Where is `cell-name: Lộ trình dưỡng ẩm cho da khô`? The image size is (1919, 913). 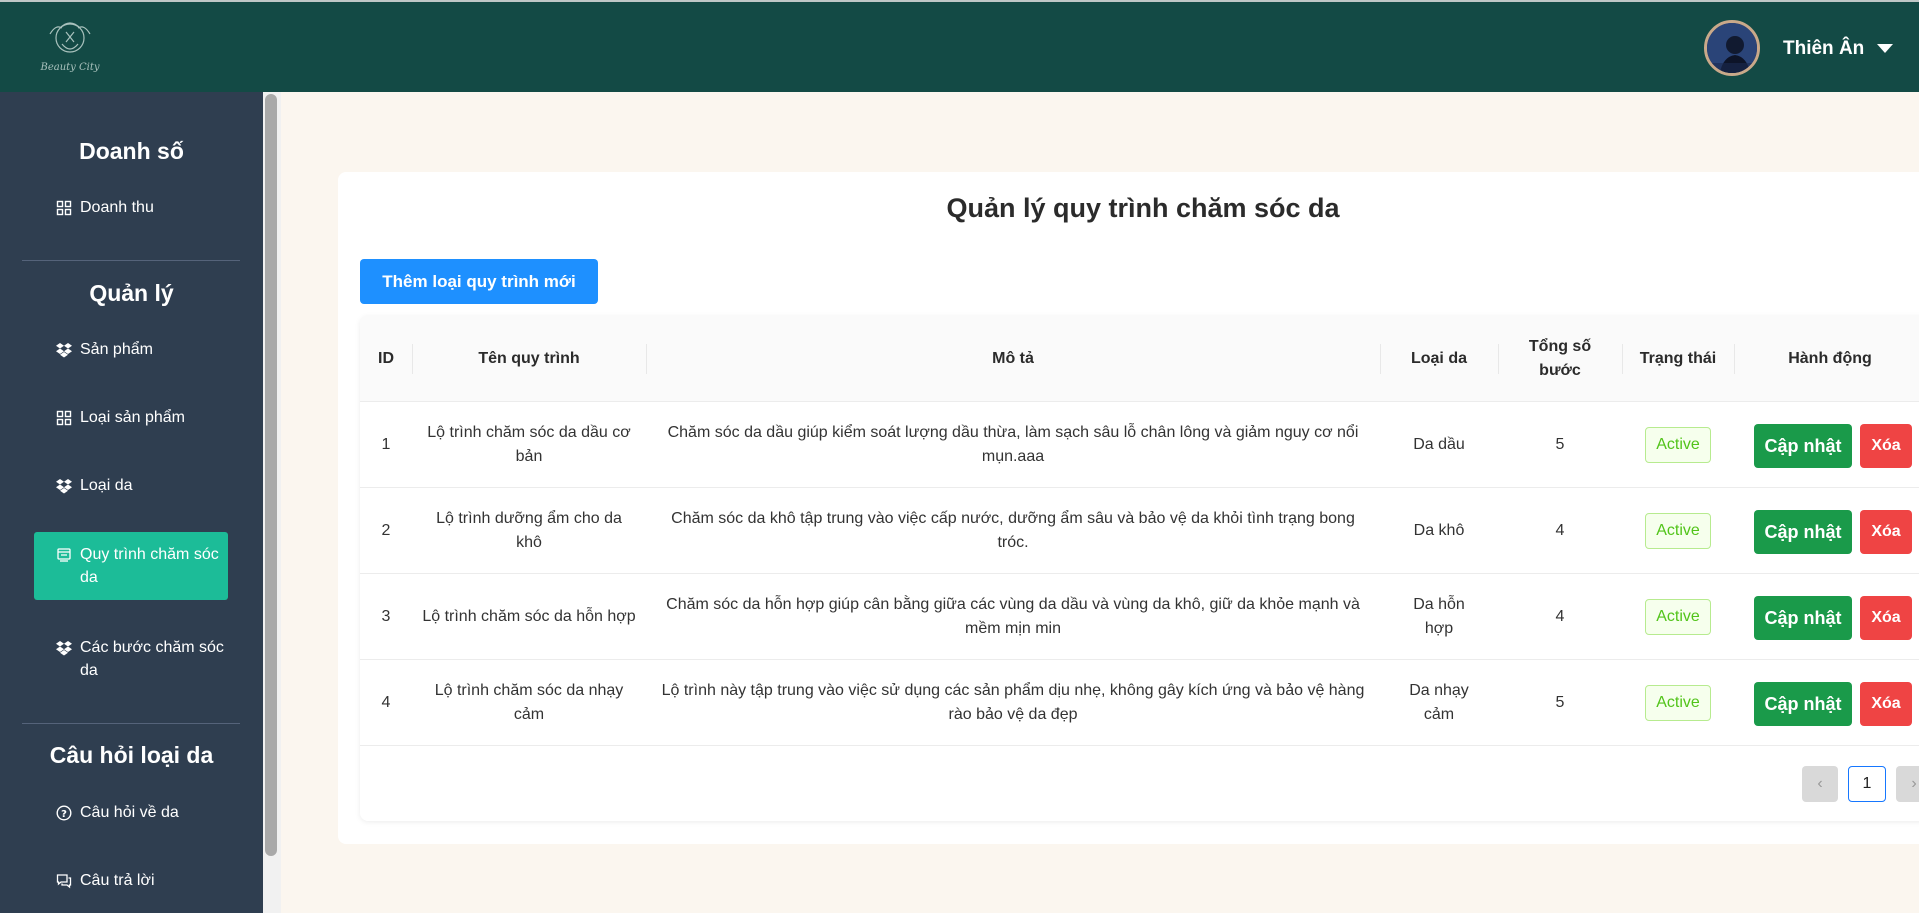 cell-name: Lộ trình dưỡng ẩm cho da khô is located at coordinates (529, 530).